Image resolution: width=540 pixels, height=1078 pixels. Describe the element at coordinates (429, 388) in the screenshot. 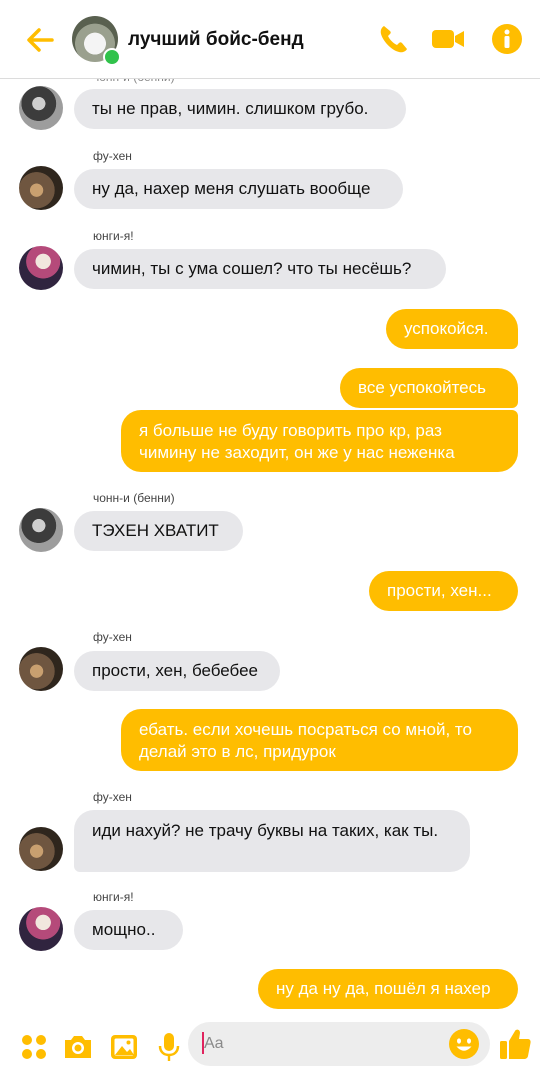

I see `outgoing-message: все успокойтесь` at that location.